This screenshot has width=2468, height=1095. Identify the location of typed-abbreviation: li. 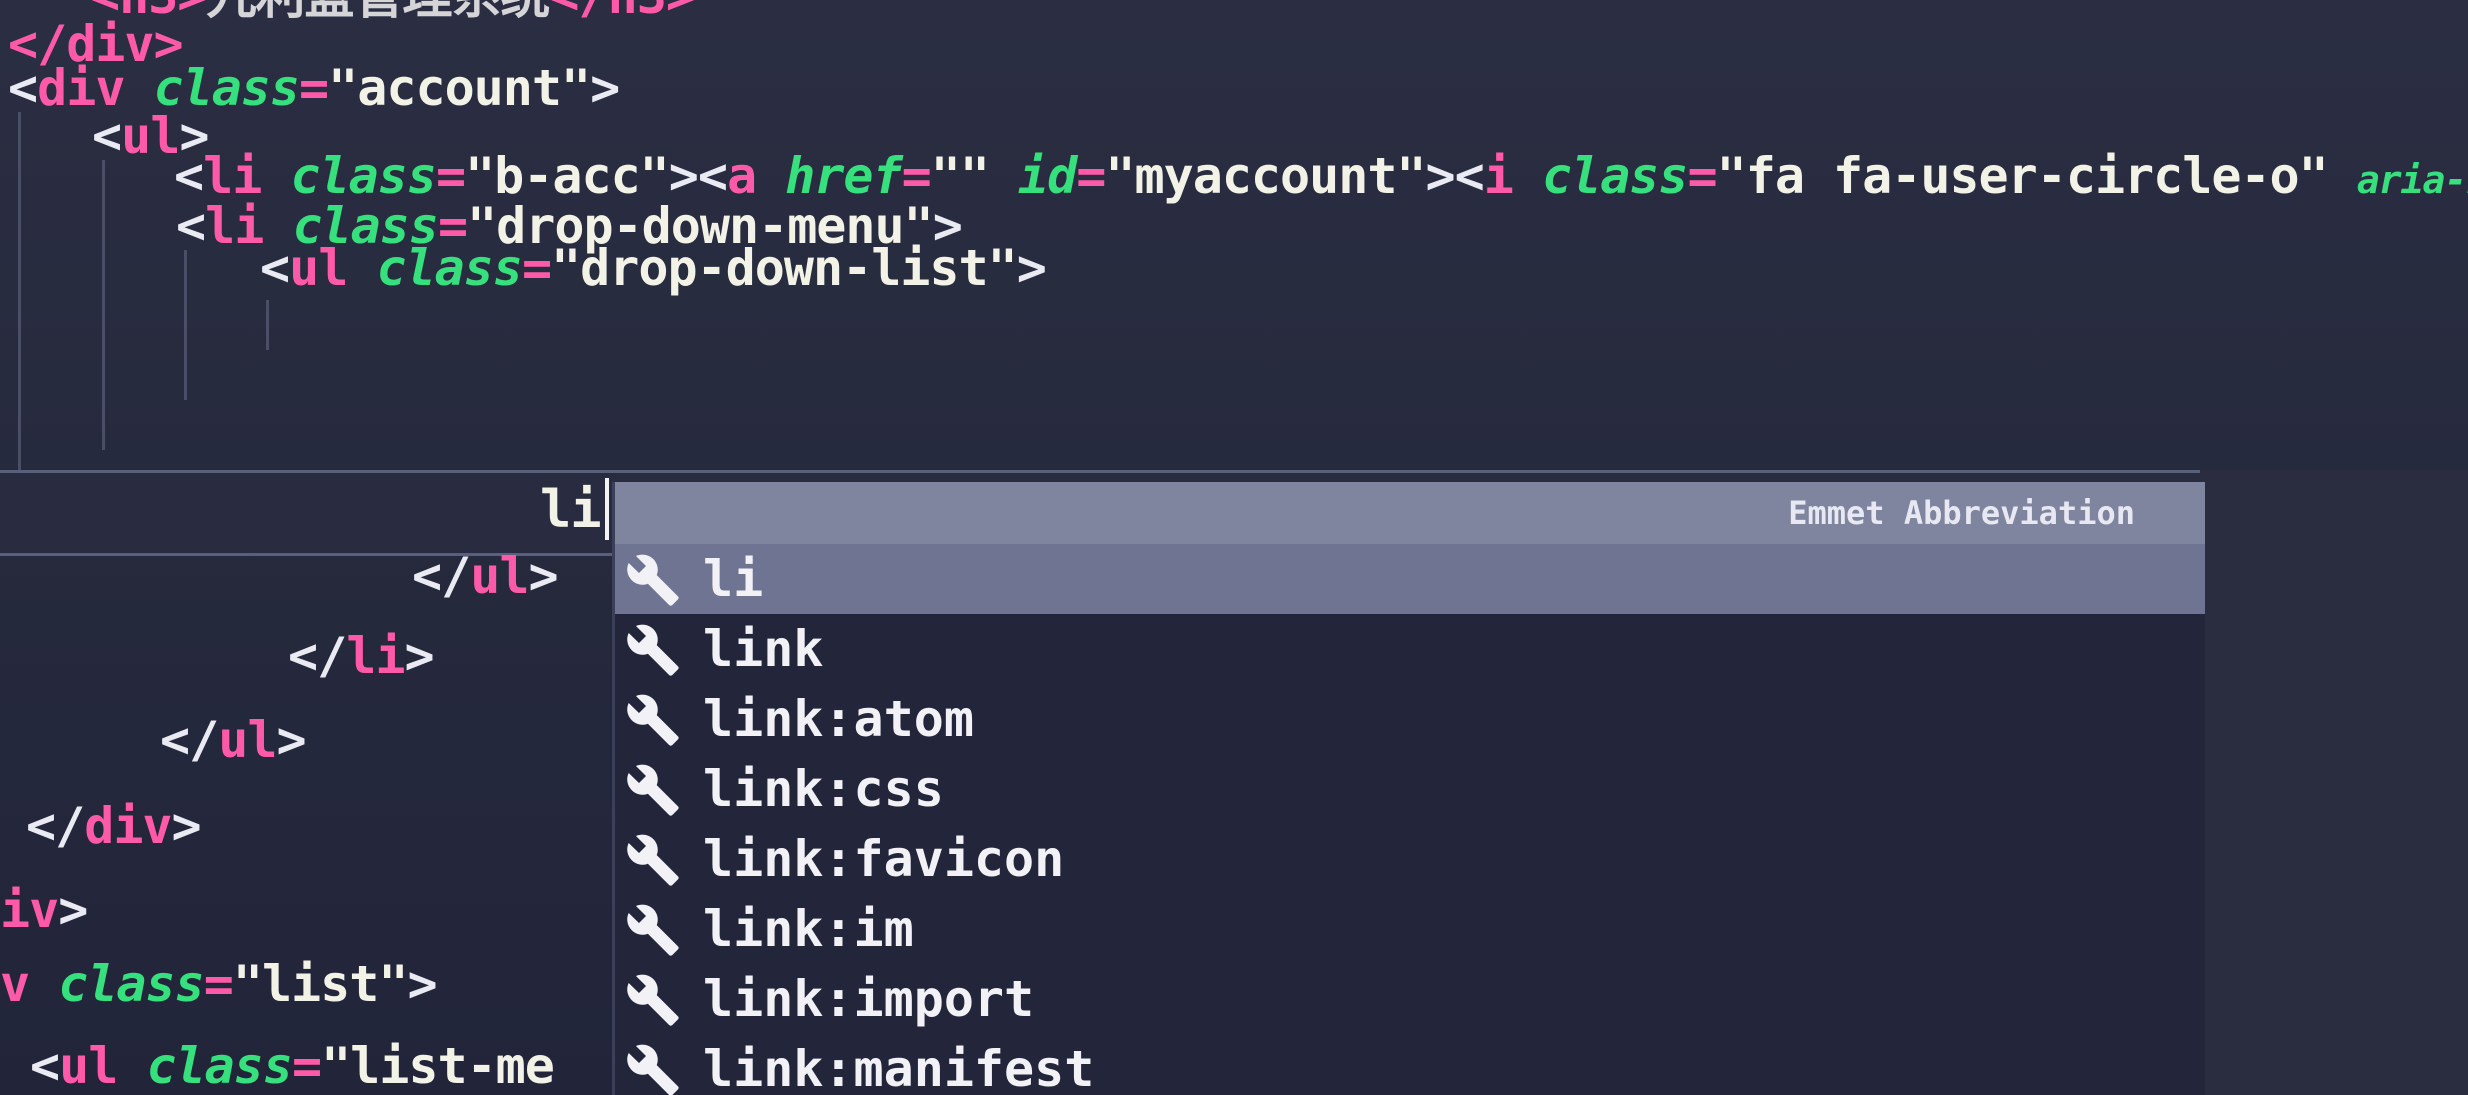
(571, 510).